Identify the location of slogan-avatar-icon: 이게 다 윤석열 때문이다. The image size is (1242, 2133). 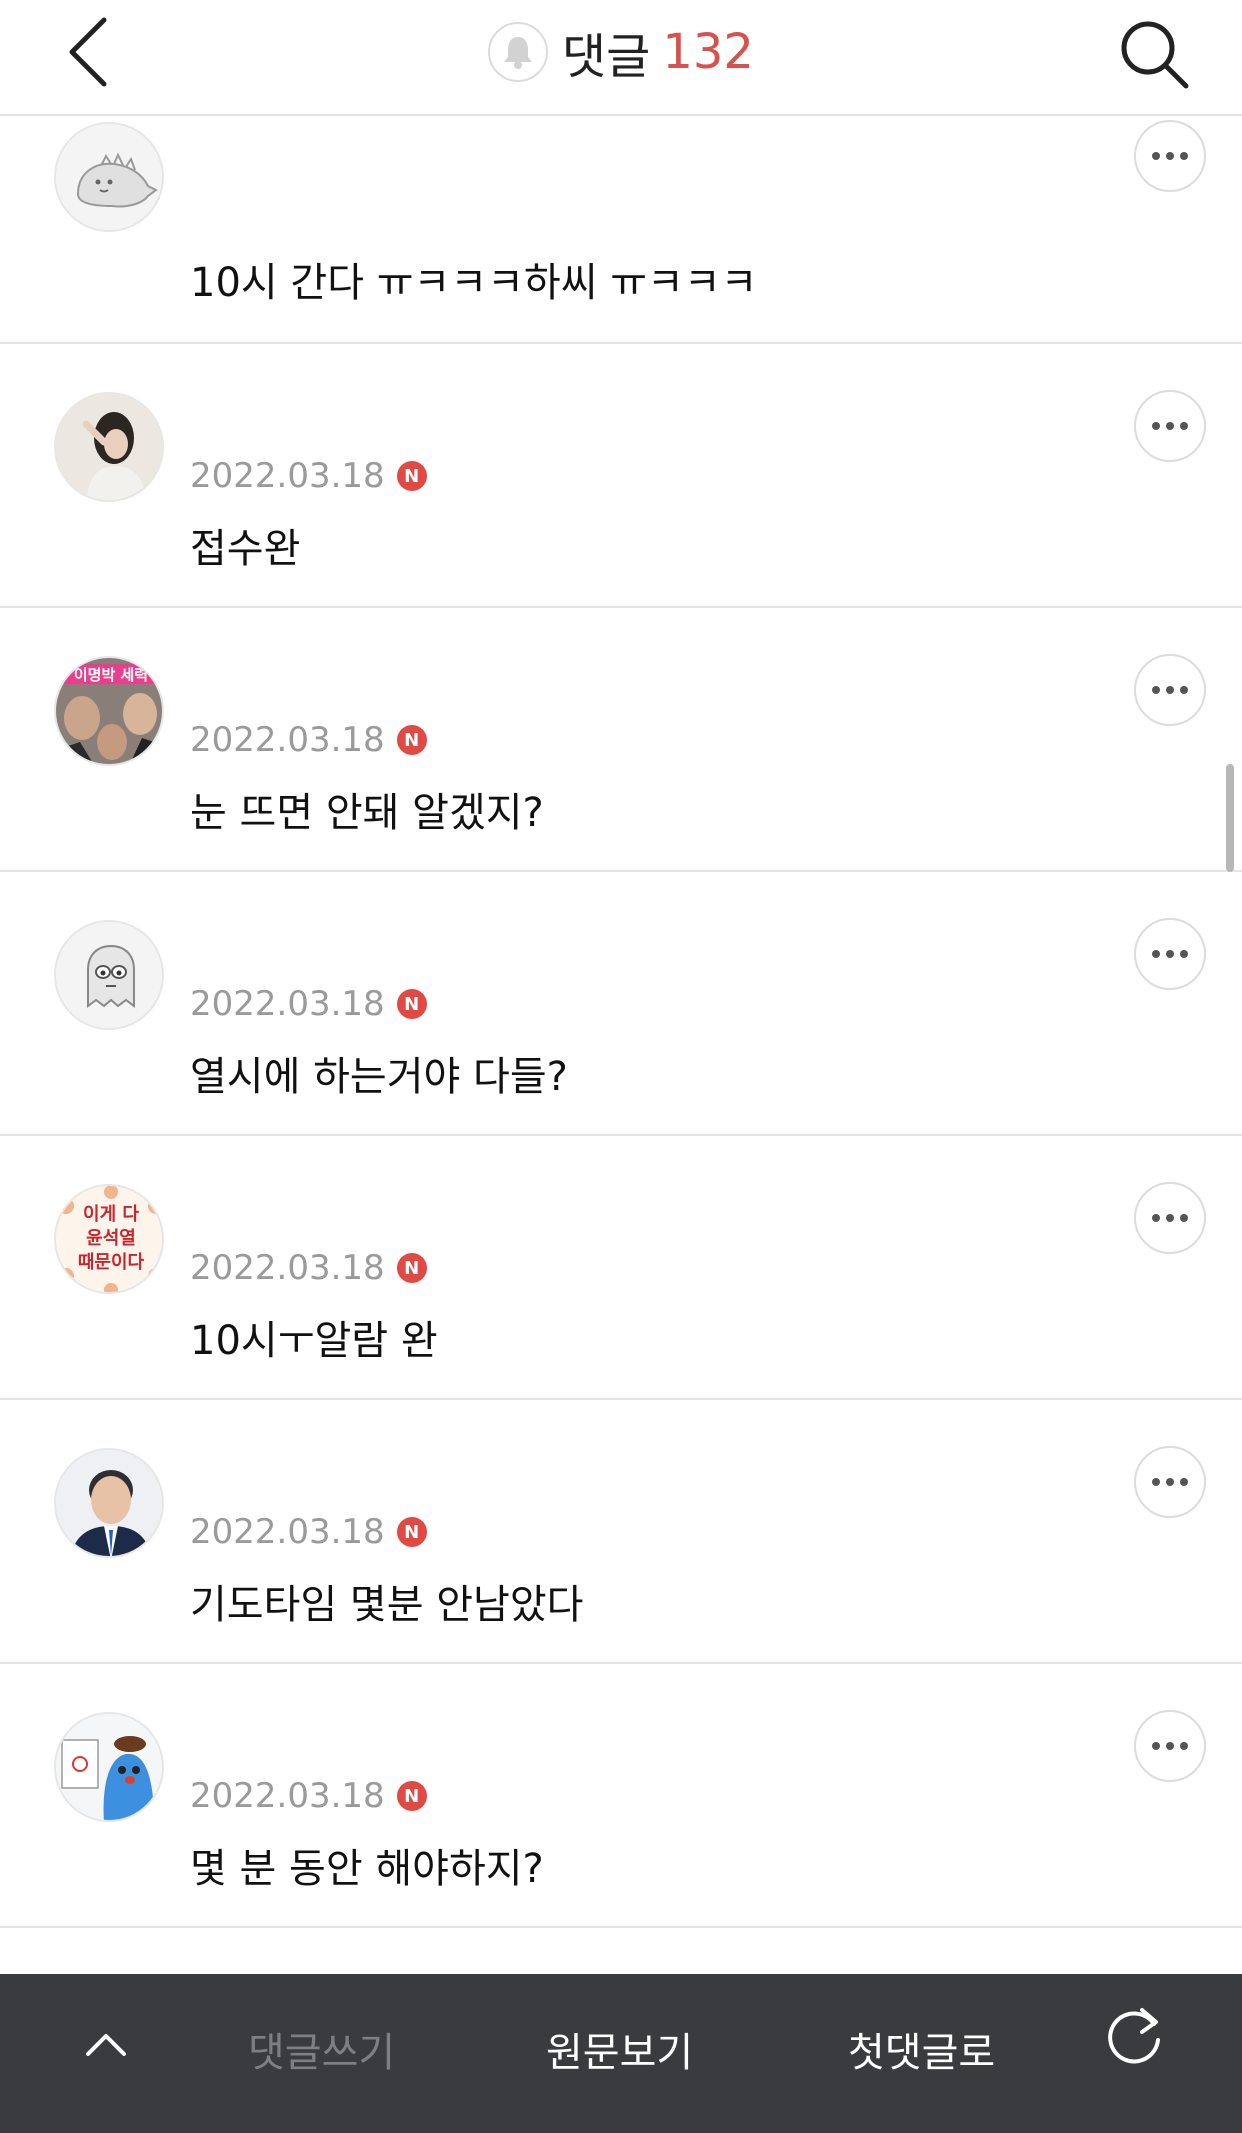
(109, 1239).